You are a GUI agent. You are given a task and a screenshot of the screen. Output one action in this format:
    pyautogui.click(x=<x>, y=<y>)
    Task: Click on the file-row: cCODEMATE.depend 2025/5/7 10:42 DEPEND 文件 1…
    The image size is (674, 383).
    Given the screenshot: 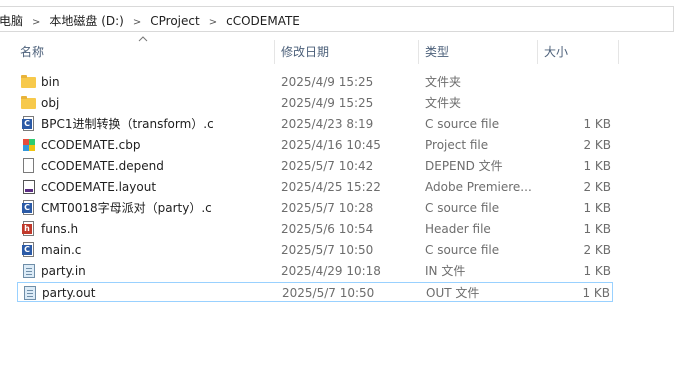 What is the action you would take?
    pyautogui.click(x=315, y=166)
    